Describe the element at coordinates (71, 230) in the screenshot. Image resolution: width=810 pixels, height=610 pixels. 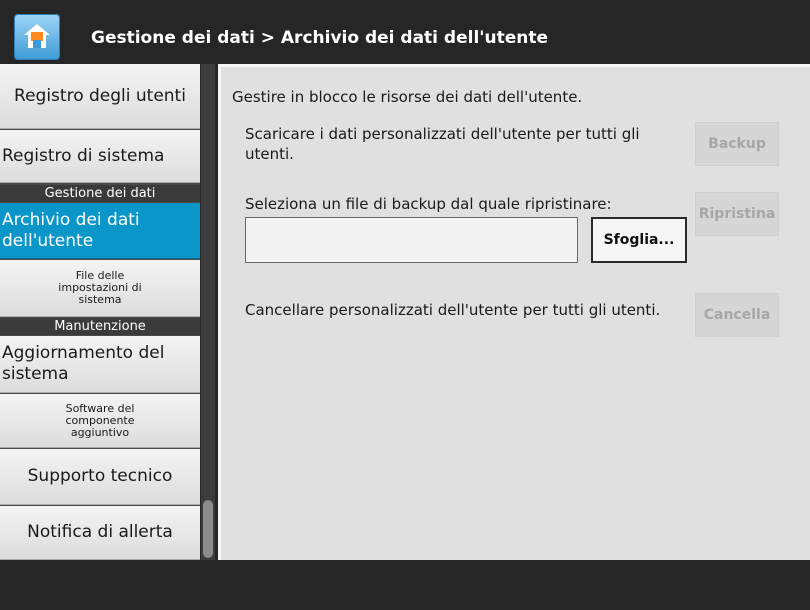
I see `sidebar-item-label: Archivio dei dati dell'utente` at that location.